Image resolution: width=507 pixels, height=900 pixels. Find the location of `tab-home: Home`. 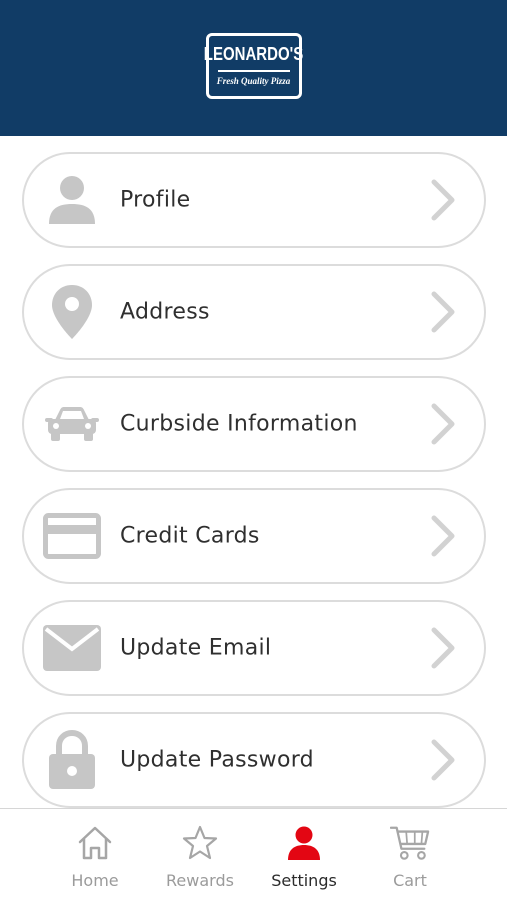

tab-home: Home is located at coordinates (95, 854).